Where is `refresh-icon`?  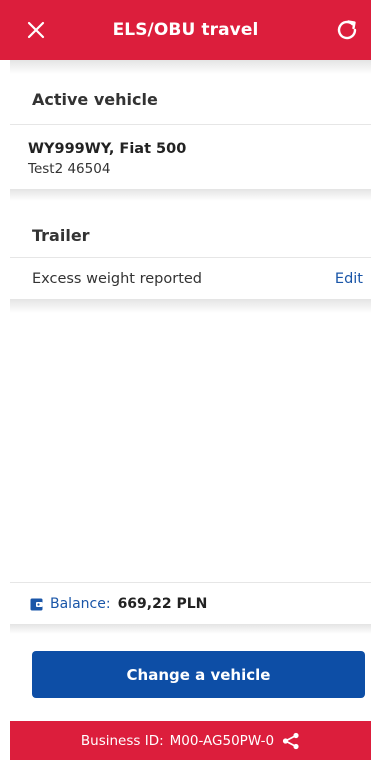 refresh-icon is located at coordinates (347, 30).